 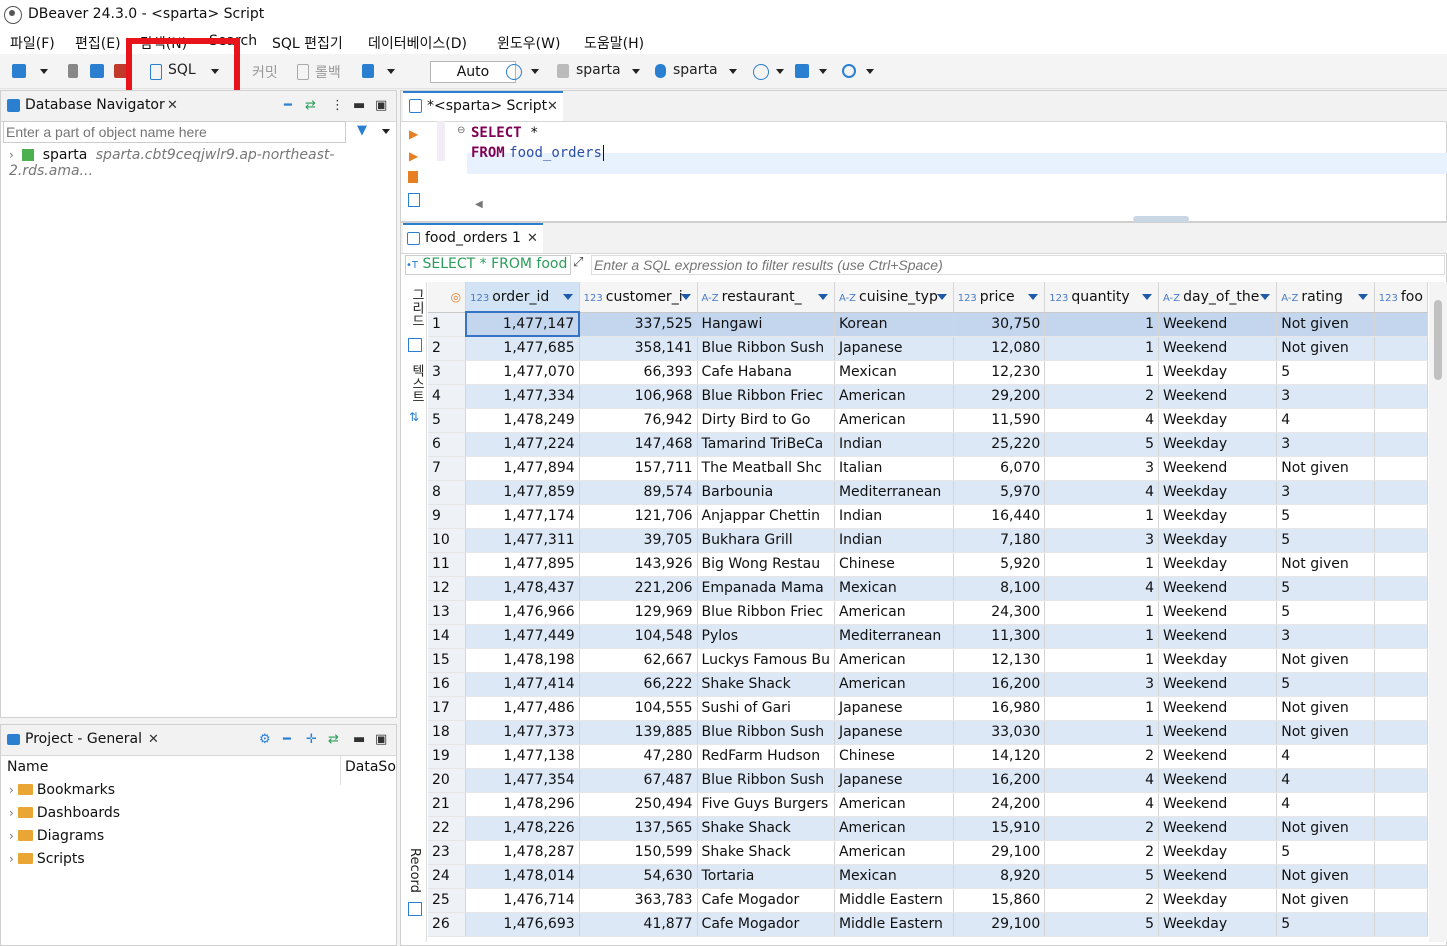 What do you see at coordinates (413, 134) in the screenshot?
I see `execute-statement-icon: ▶` at bounding box center [413, 134].